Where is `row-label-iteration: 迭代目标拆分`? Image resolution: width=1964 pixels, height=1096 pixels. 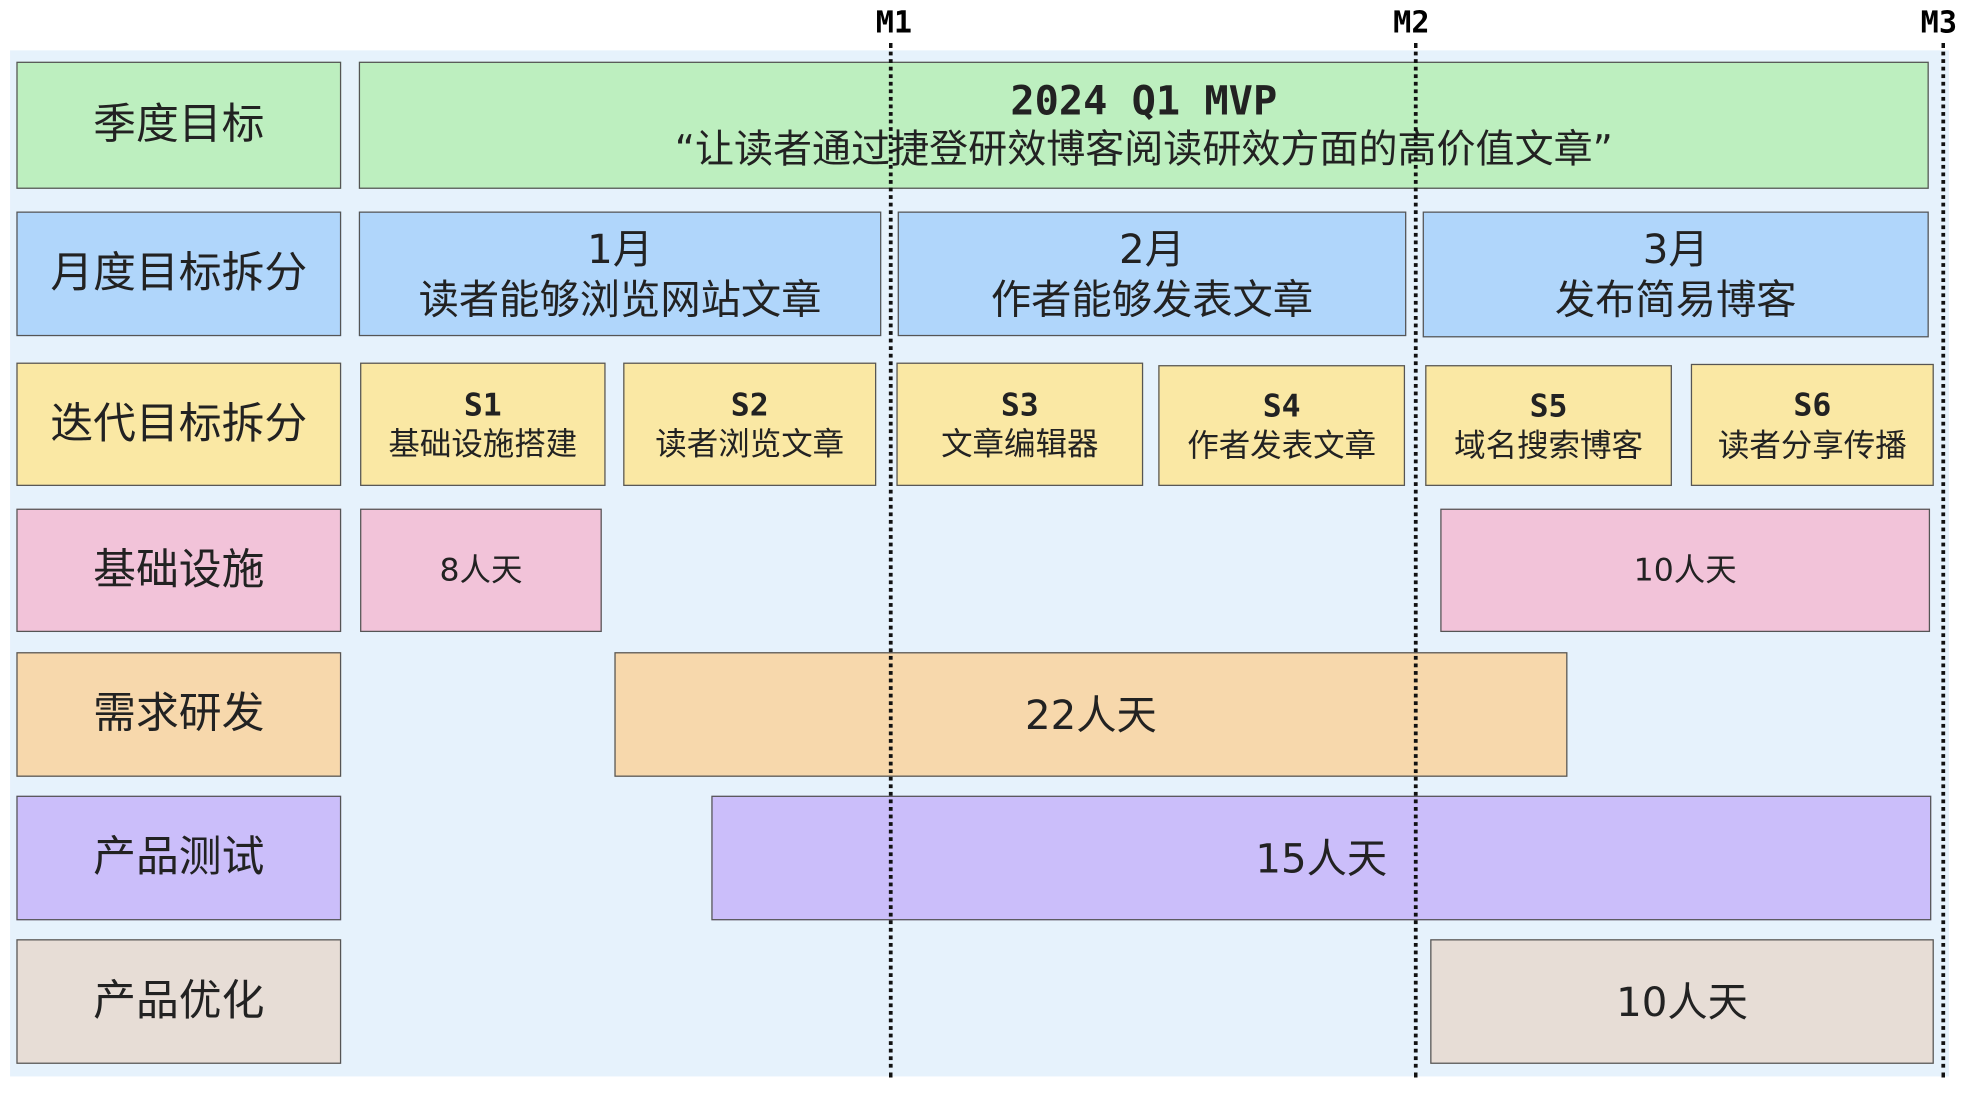 row-label-iteration: 迭代目标拆分 is located at coordinates (179, 424).